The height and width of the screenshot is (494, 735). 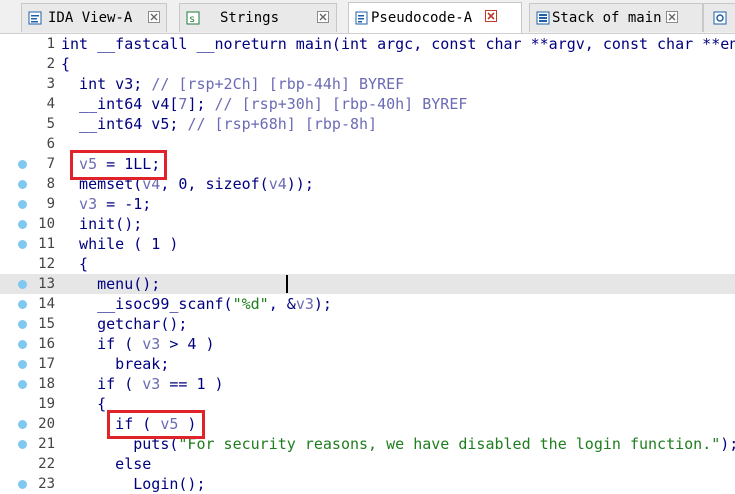 I want to click on code-line: 15 getchar();, so click(x=367, y=324).